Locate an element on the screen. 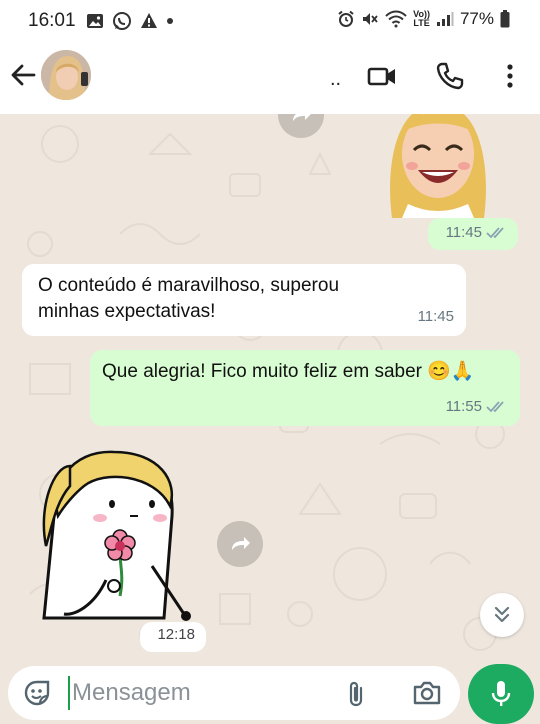 The image size is (540, 724). warning-icon is located at coordinates (149, 20).